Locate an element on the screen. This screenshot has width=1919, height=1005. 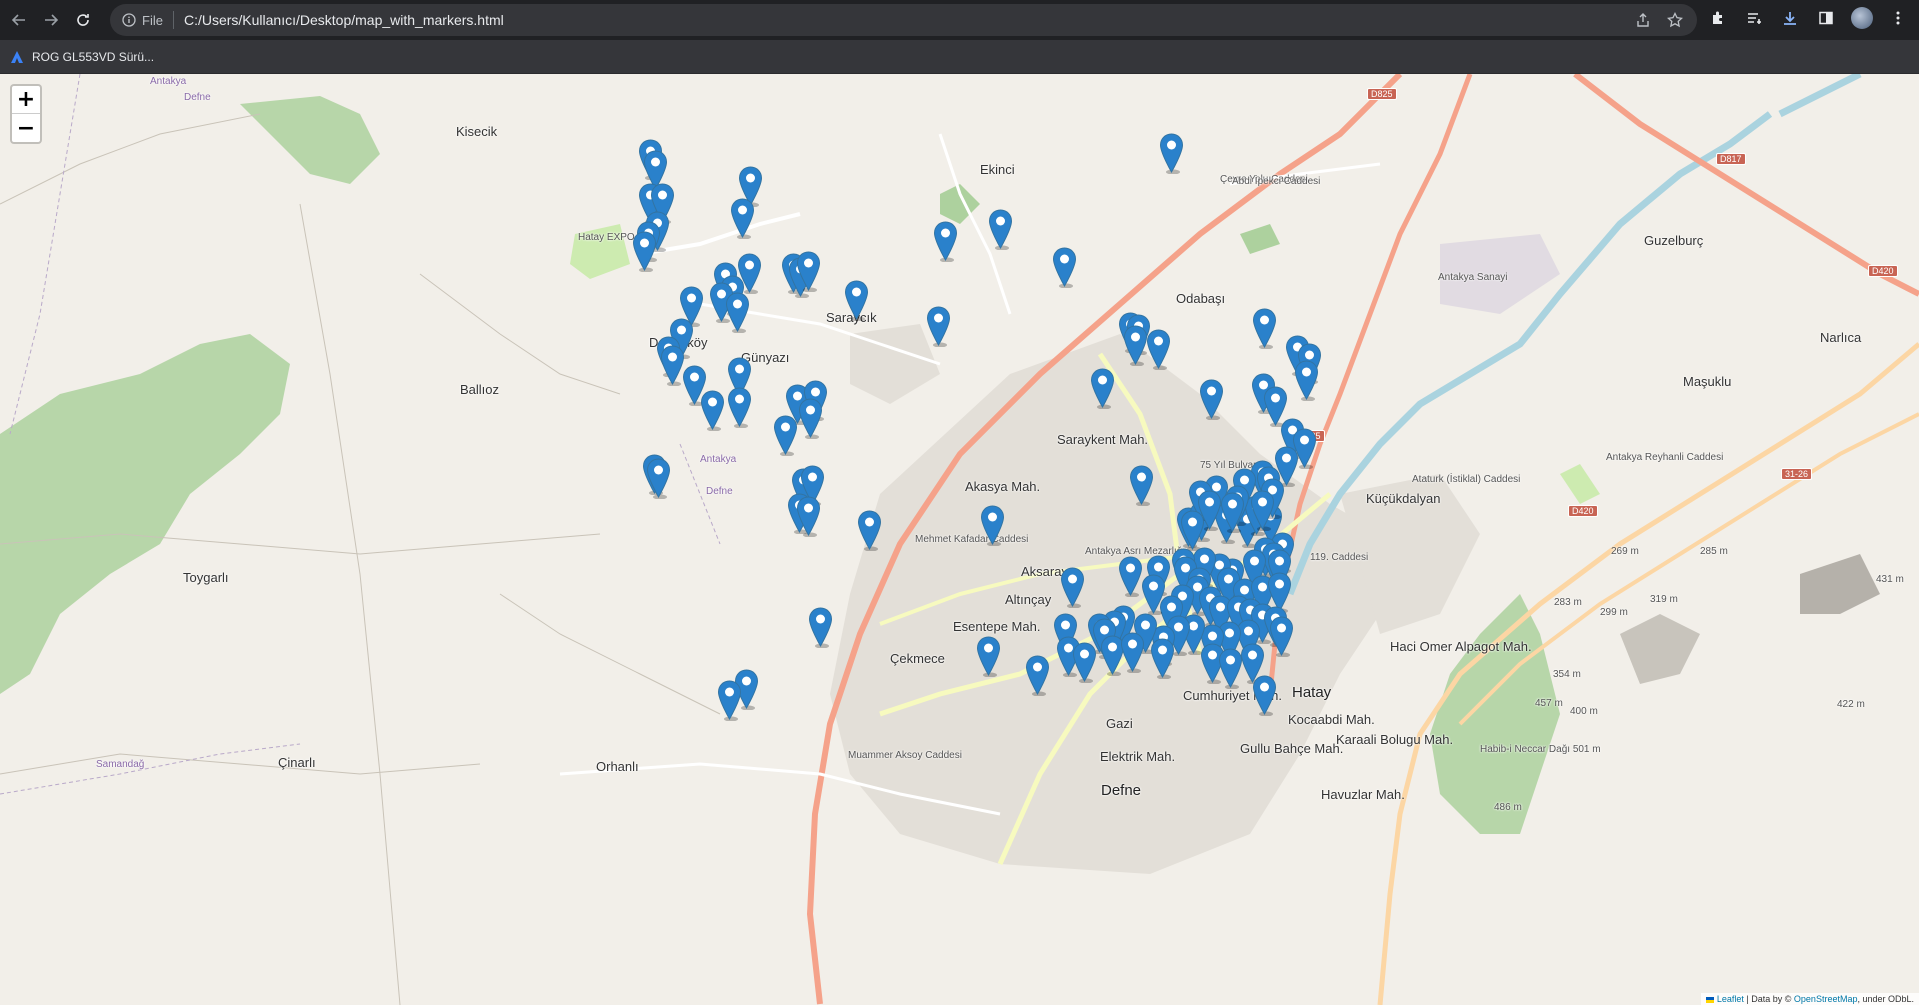
road-number-badge: D420 is located at coordinates (1583, 511).